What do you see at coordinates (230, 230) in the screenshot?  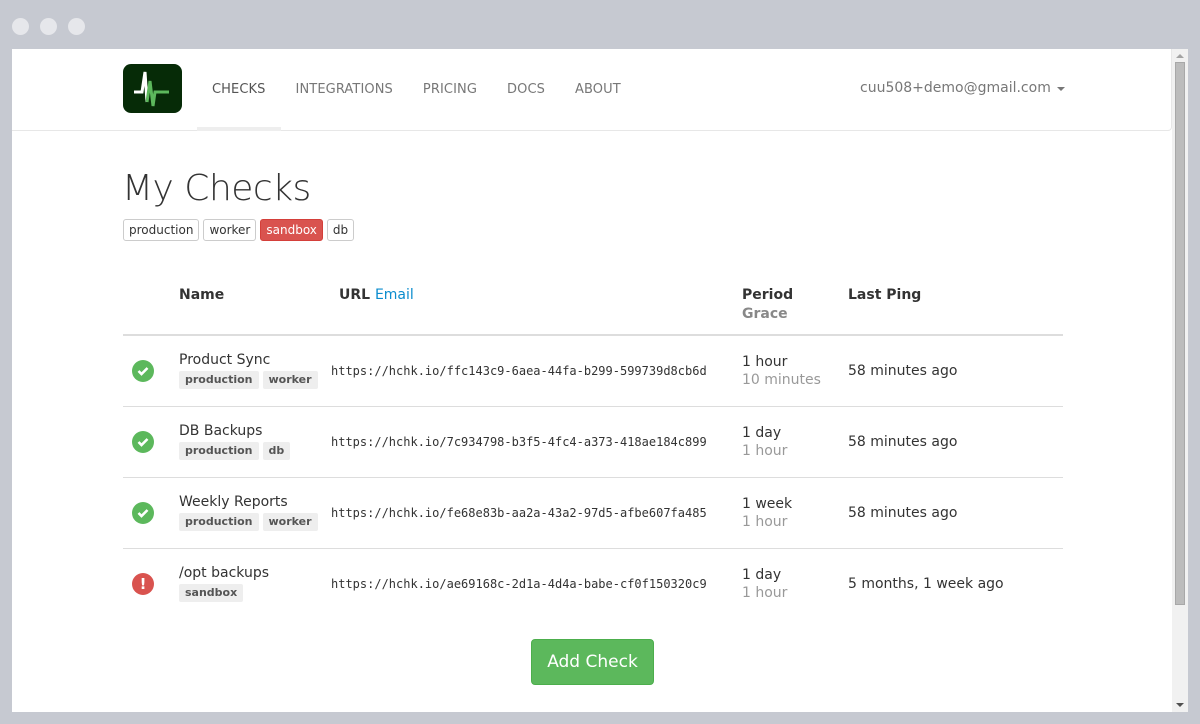 I see `filter-worker: worker` at bounding box center [230, 230].